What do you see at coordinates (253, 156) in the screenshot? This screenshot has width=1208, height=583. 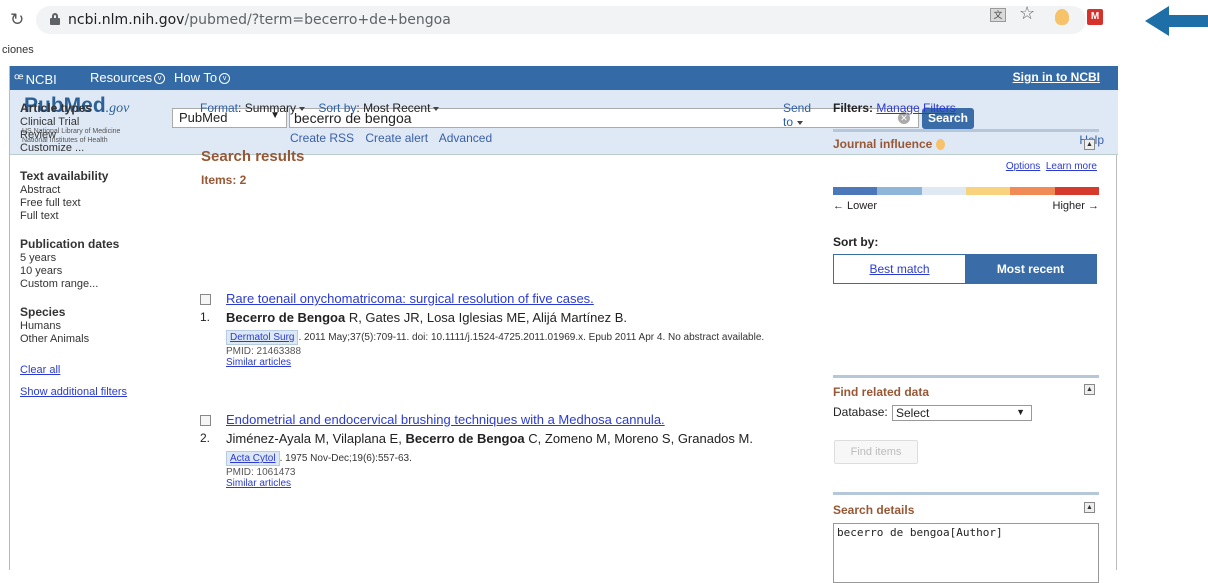 I see `search-results-title: Search results` at bounding box center [253, 156].